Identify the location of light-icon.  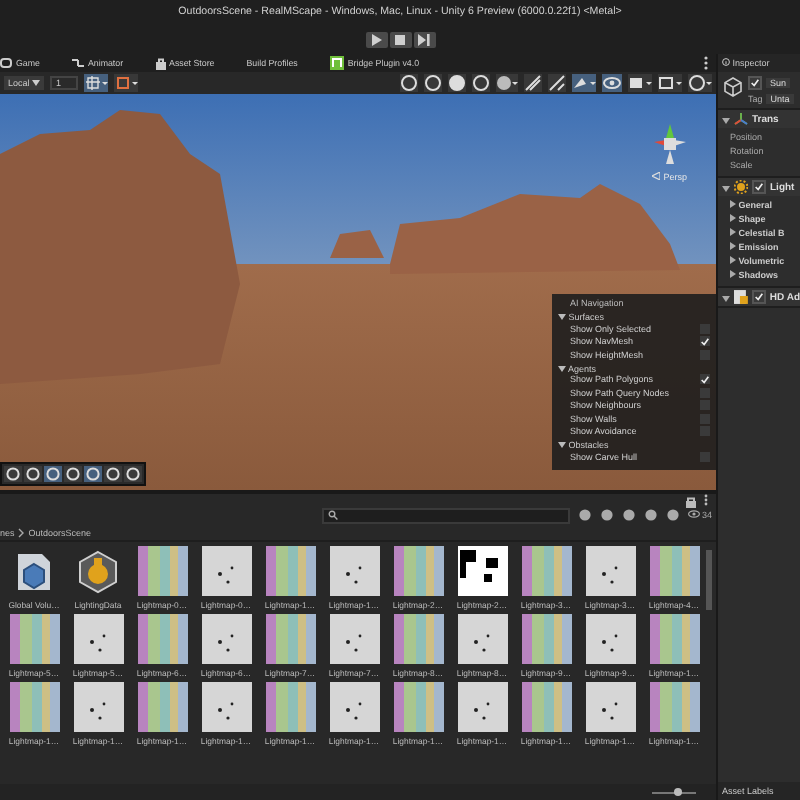
(741, 187).